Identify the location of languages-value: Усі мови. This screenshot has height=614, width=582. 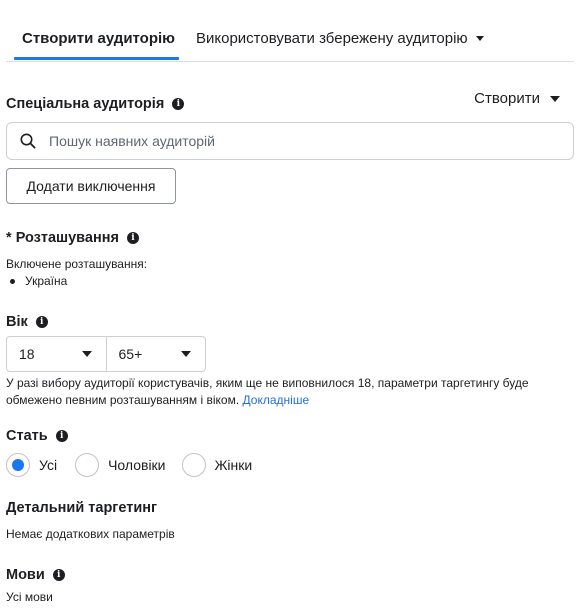
(29, 597).